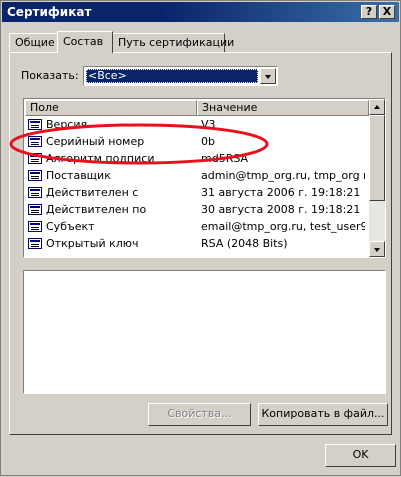  Describe the element at coordinates (96, 209) in the screenshot. I see `field-name: Действителен по` at that location.